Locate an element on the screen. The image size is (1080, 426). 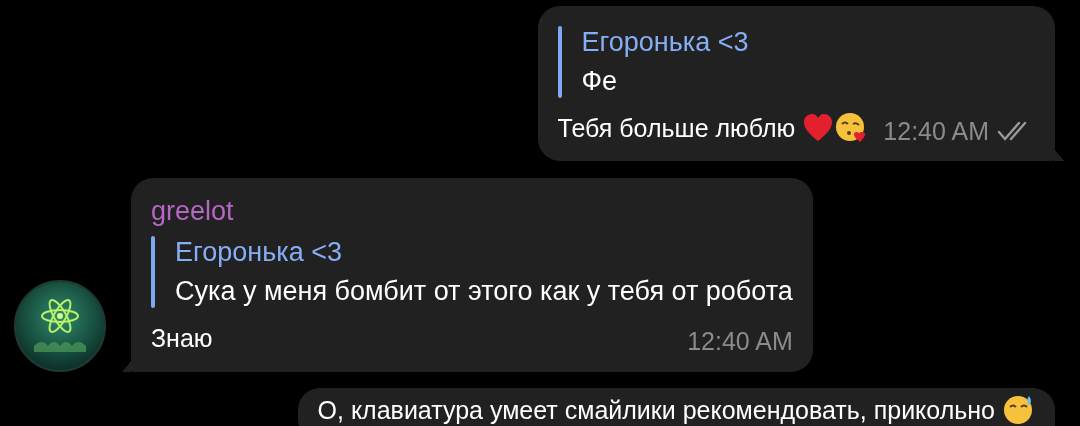
sender-name: greelot is located at coordinates (193, 211).